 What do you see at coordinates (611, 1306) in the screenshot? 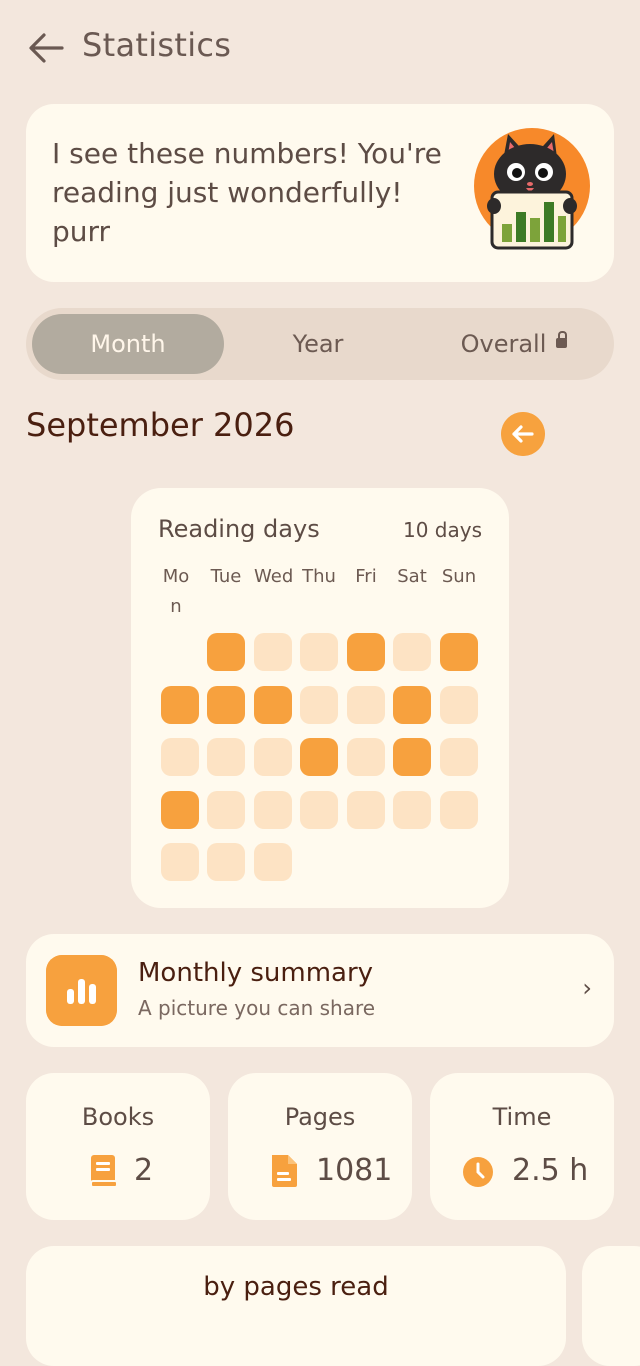
I see `next-card-peek` at bounding box center [611, 1306].